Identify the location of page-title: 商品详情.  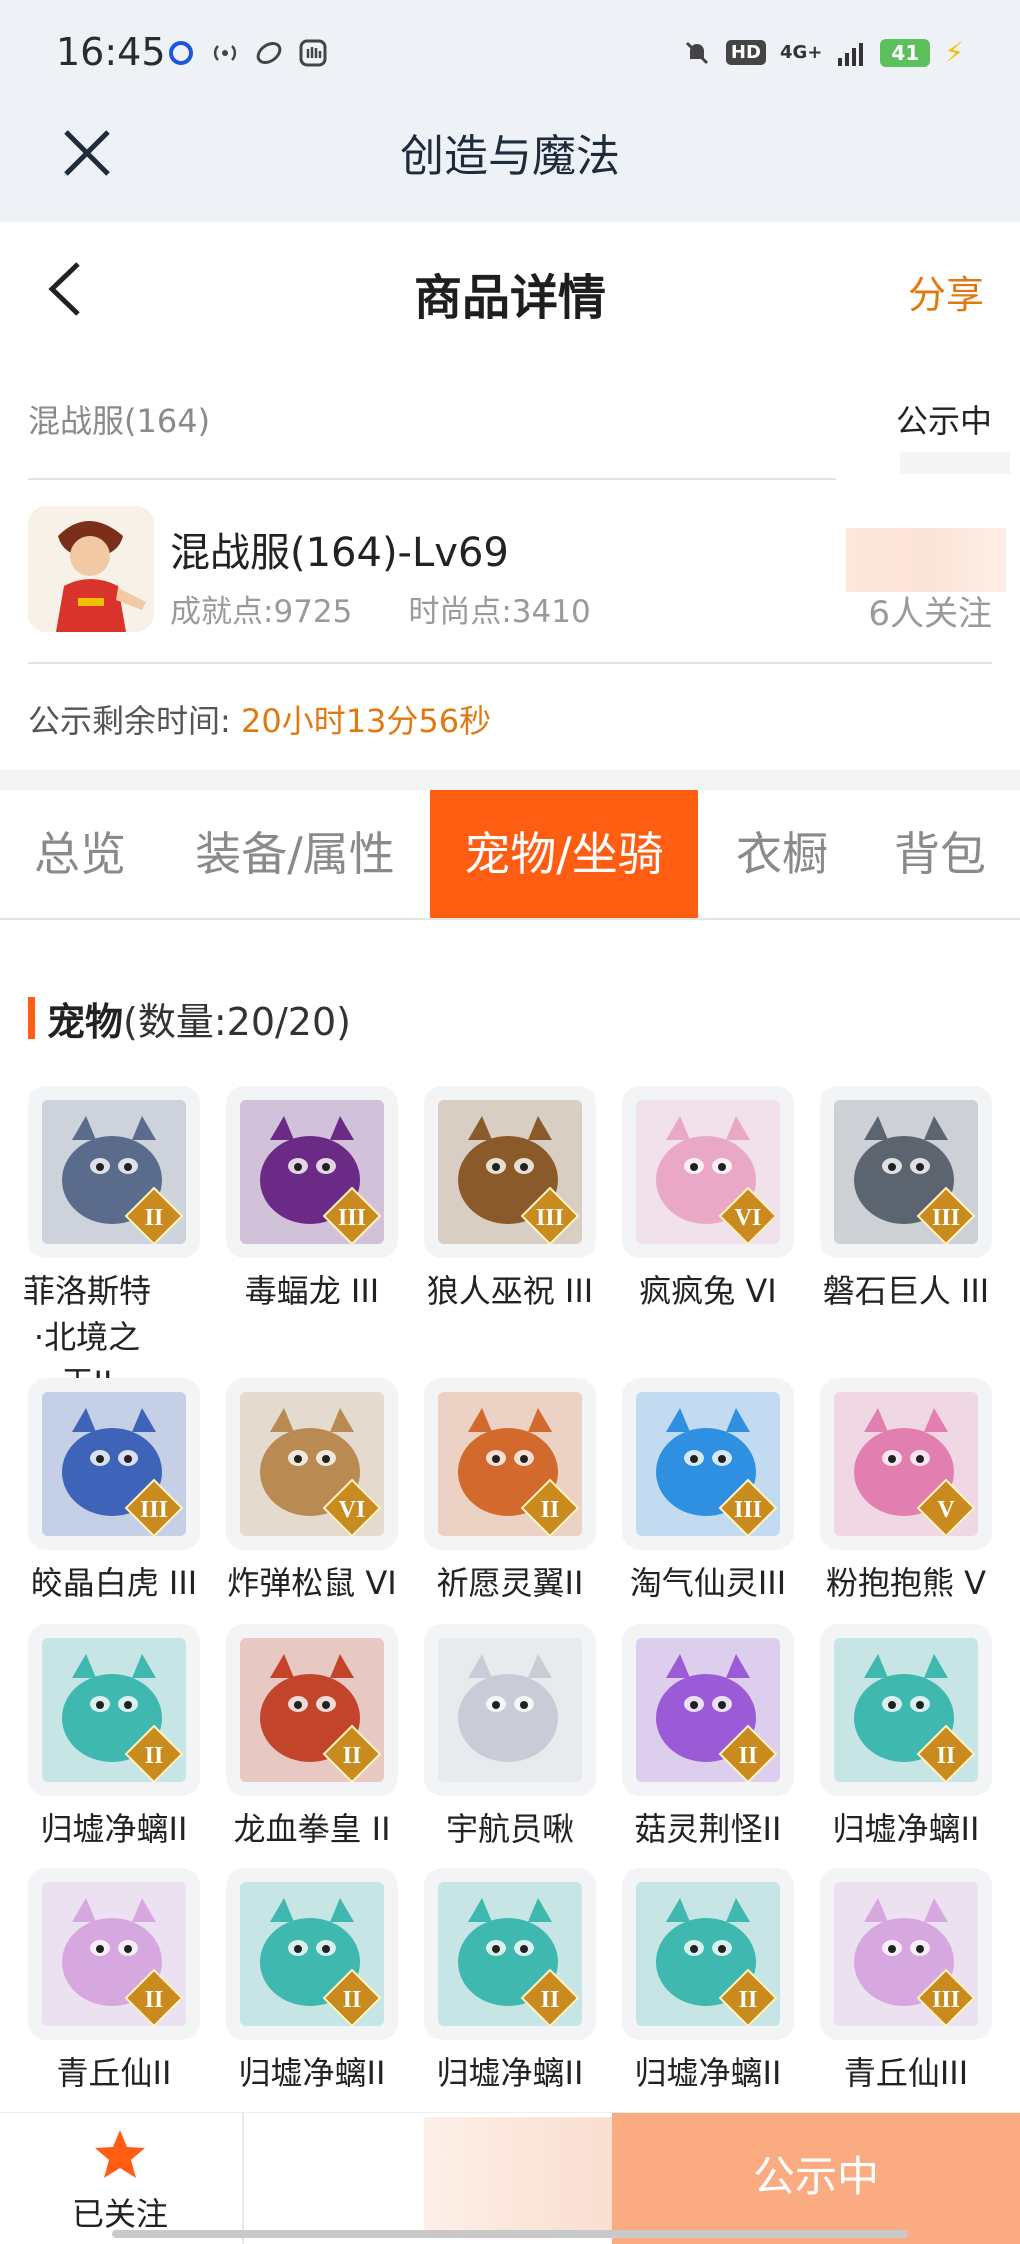
(509, 298).